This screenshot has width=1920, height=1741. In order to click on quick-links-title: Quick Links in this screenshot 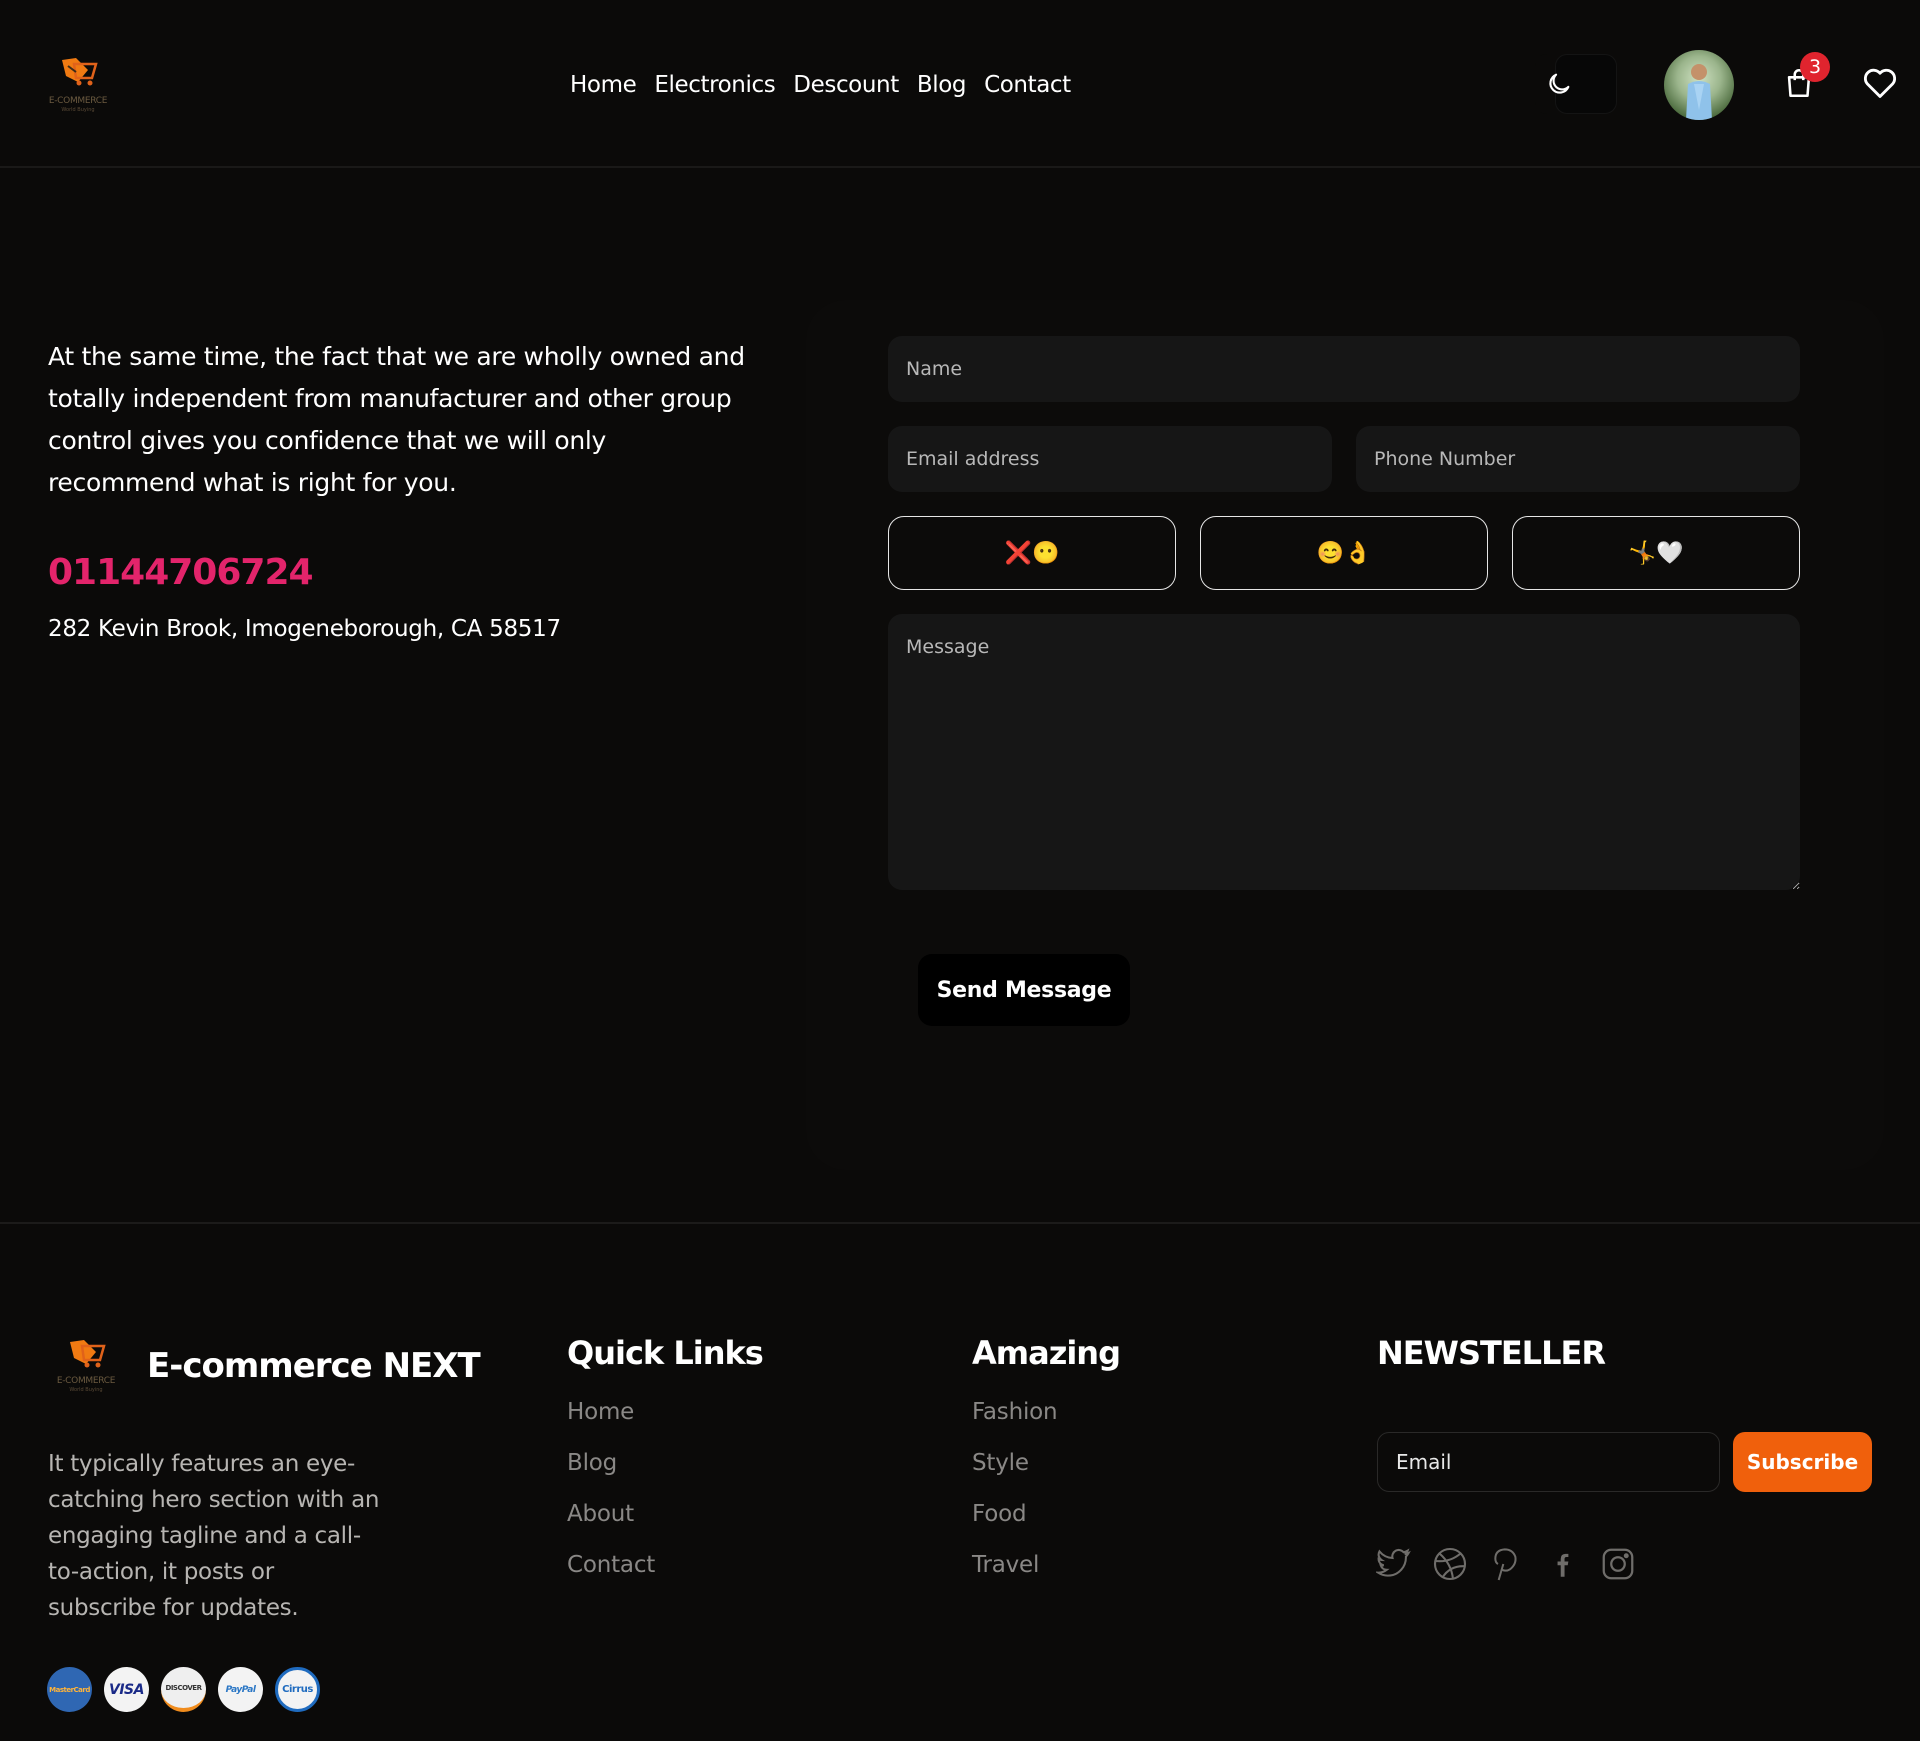, I will do `click(665, 1353)`.